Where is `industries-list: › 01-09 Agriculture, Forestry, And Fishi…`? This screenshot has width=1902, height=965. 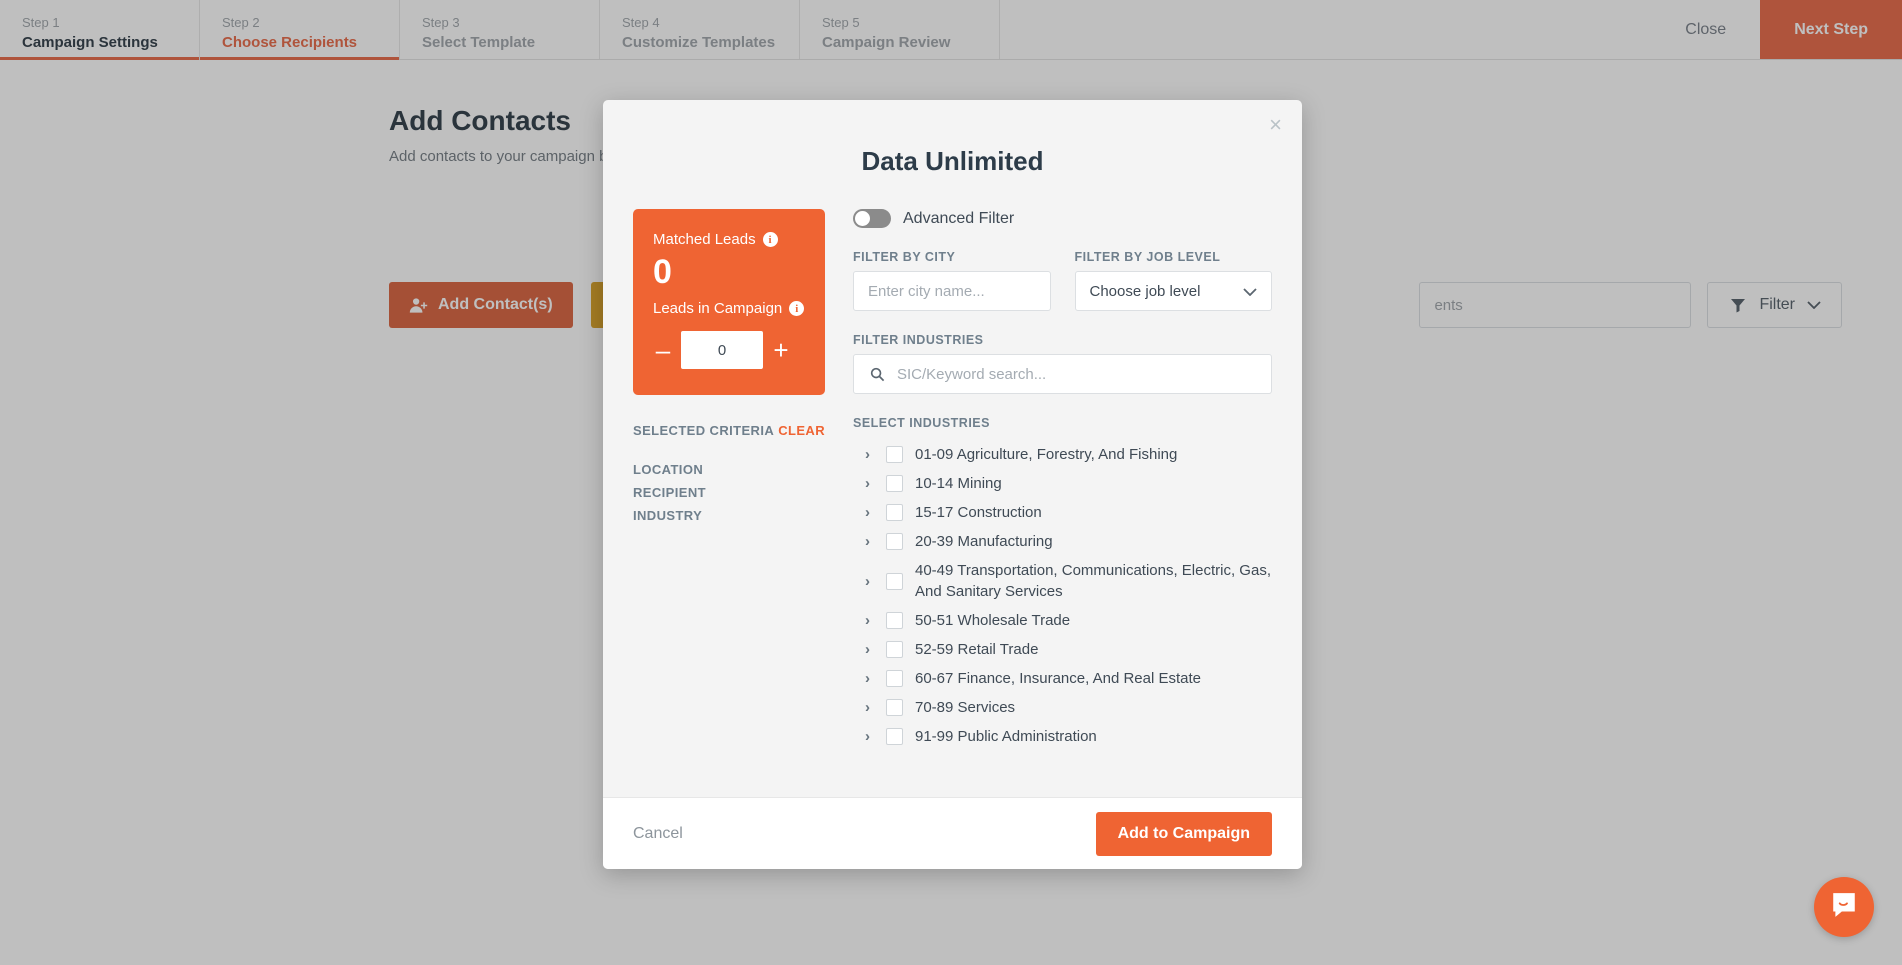
industries-list: › 01-09 Agriculture, Forestry, And Fishi… is located at coordinates (1062, 595).